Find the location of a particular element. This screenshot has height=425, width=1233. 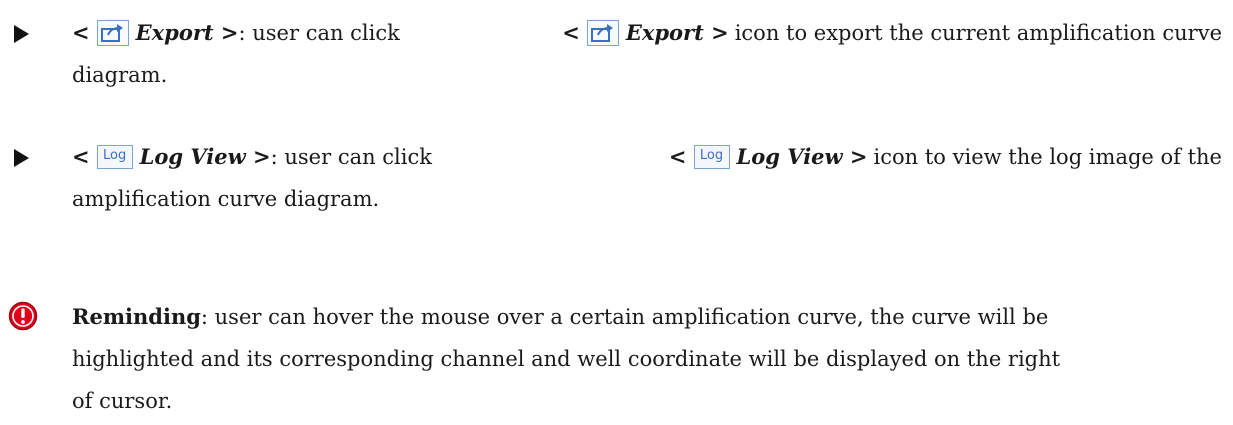

reminder-label: Reminding is located at coordinates (136, 316).